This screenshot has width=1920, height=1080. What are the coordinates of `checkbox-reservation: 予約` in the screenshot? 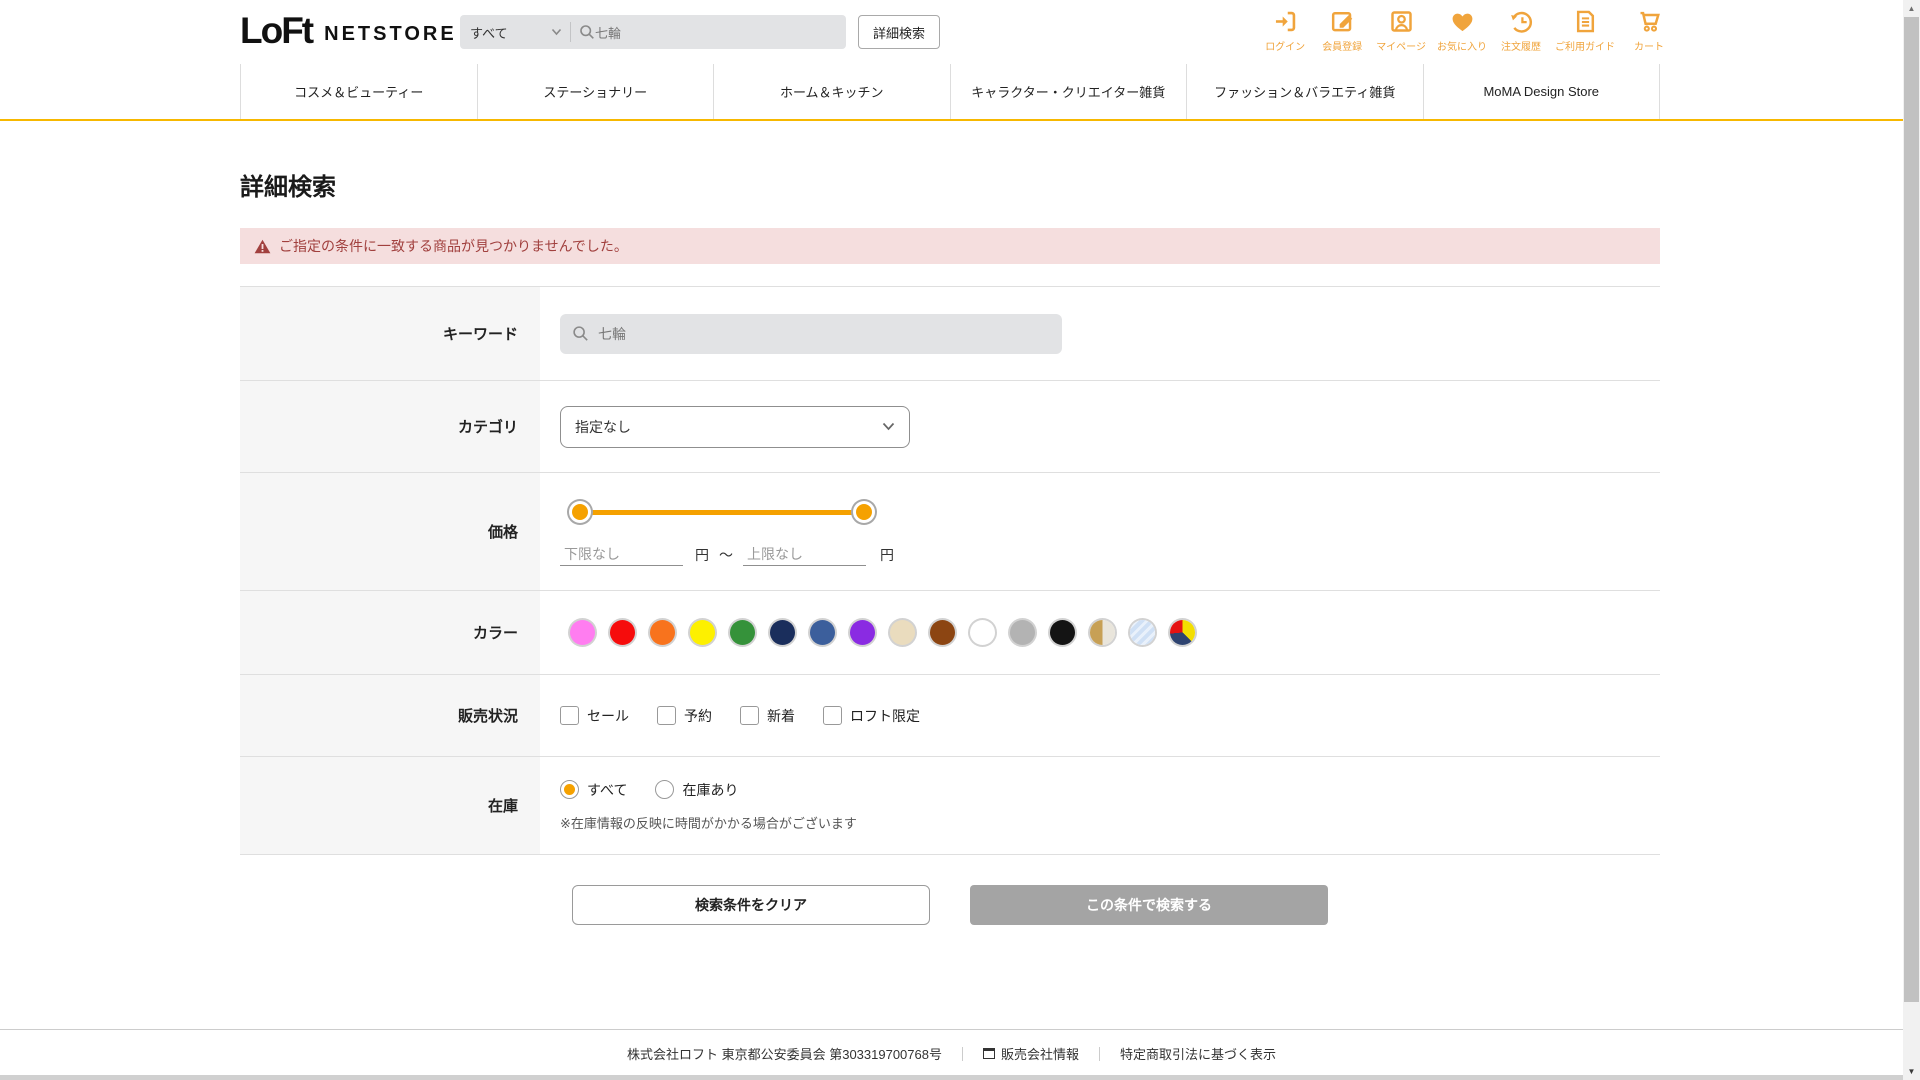 It's located at (684, 716).